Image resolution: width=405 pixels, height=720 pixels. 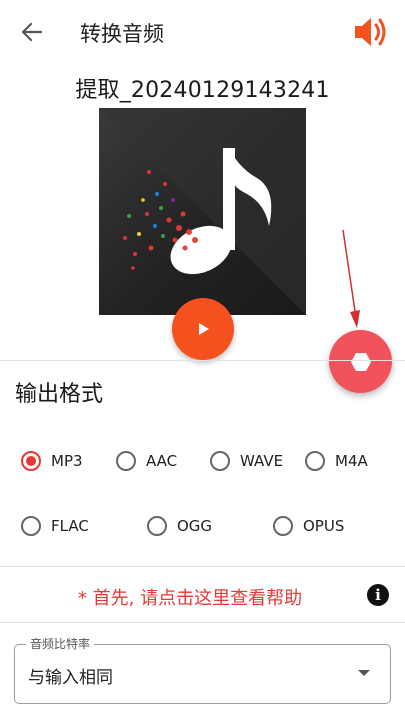 What do you see at coordinates (59, 394) in the screenshot?
I see `output-format-title: 输出格式` at bounding box center [59, 394].